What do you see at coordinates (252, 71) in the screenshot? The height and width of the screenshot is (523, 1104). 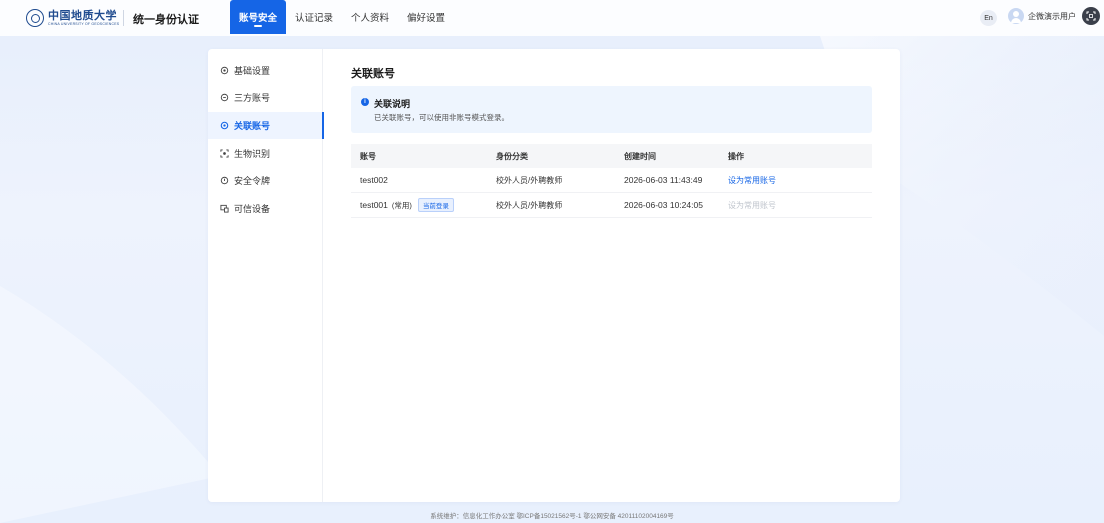 I see `sidebar-item-label: 基础设置` at bounding box center [252, 71].